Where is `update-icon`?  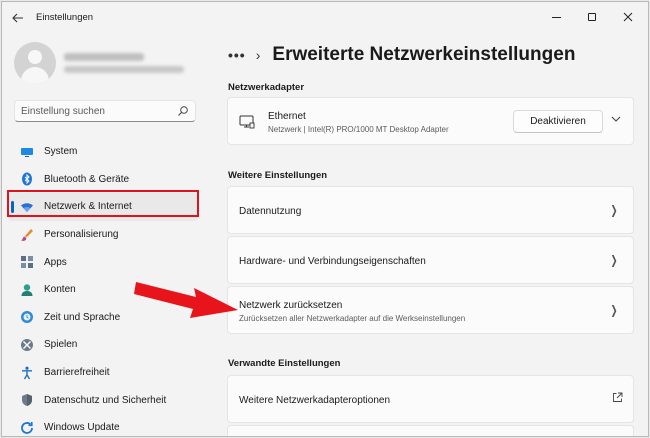 update-icon is located at coordinates (27, 428).